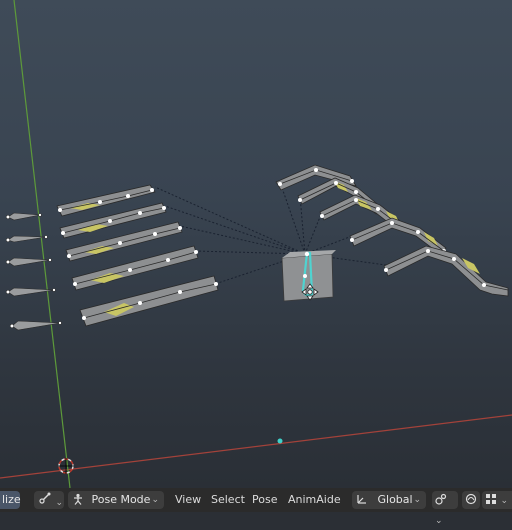  What do you see at coordinates (256, 446) in the screenshot?
I see `x-axis-line` at bounding box center [256, 446].